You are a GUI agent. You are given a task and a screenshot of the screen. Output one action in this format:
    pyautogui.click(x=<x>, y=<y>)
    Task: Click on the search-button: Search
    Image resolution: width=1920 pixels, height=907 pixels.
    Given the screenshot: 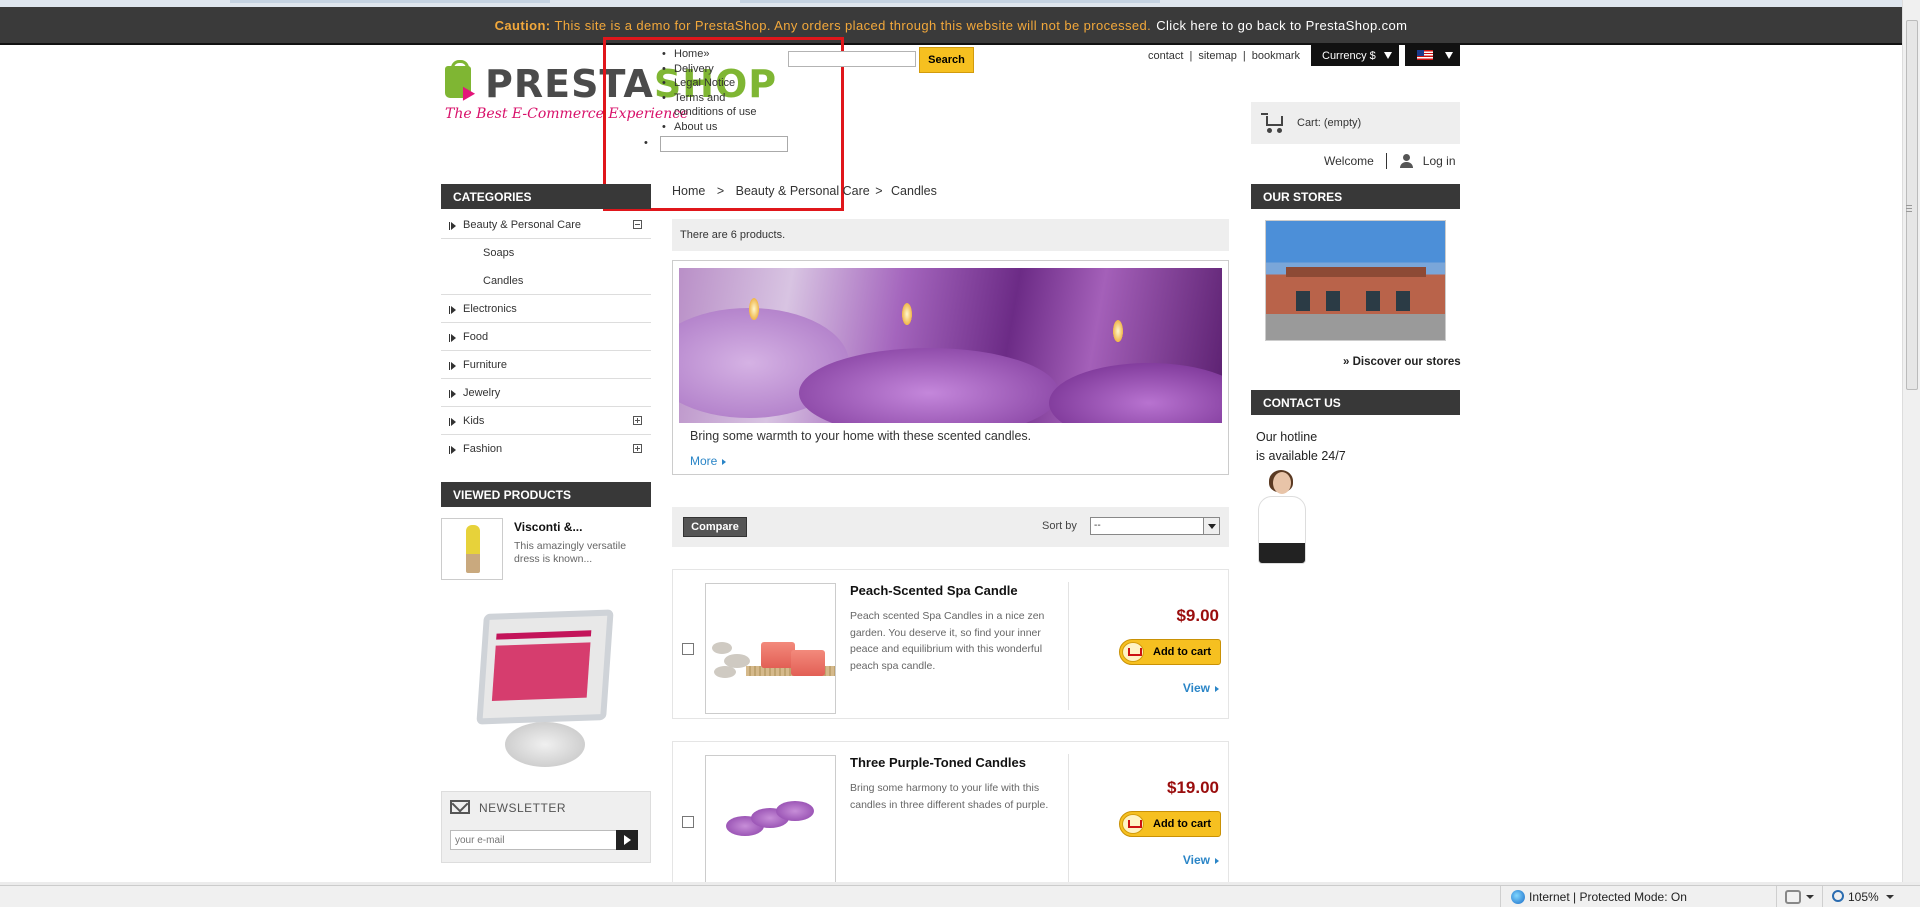 What is the action you would take?
    pyautogui.click(x=946, y=60)
    